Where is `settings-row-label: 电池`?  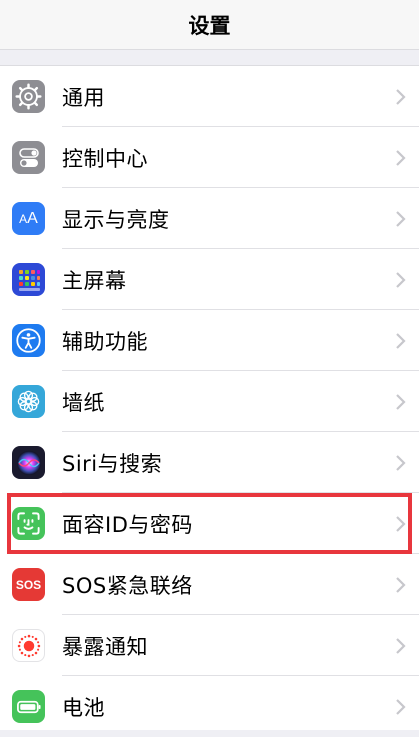 settings-row-label: 电池 is located at coordinates (83, 707).